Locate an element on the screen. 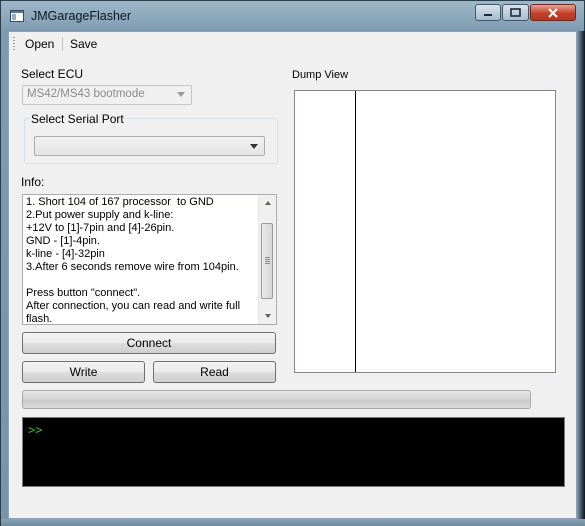 This screenshot has height=526, width=585. minimize-button is located at coordinates (488, 12).